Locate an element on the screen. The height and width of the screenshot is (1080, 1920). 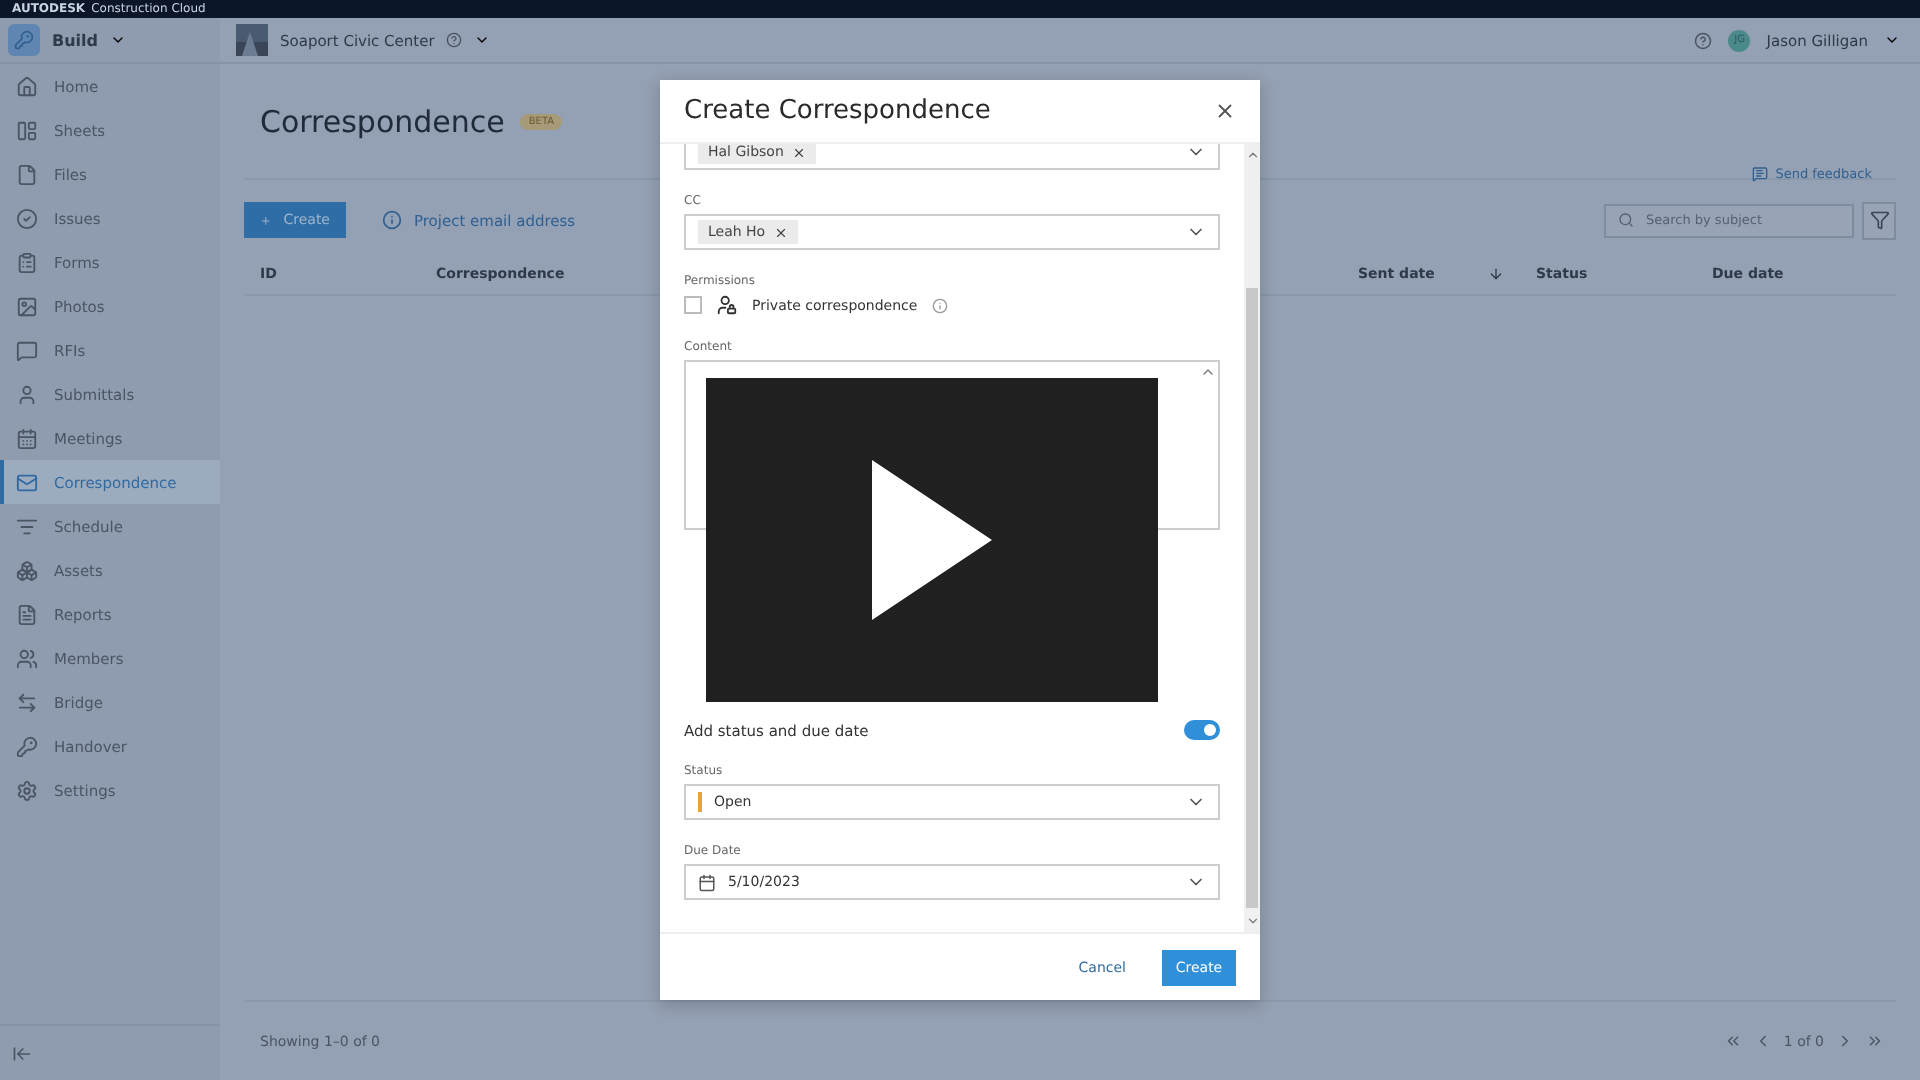
chat-bubble-icon is located at coordinates (27, 350).